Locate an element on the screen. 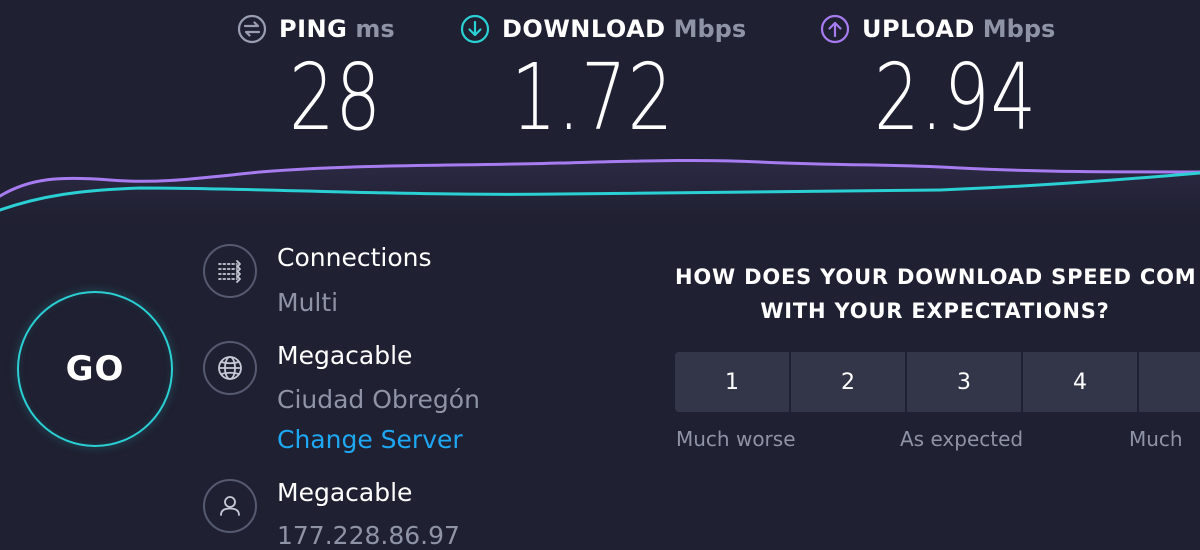 Image resolution: width=1200 pixels, height=550 pixels. ping-label: PING is located at coordinates (313, 29).